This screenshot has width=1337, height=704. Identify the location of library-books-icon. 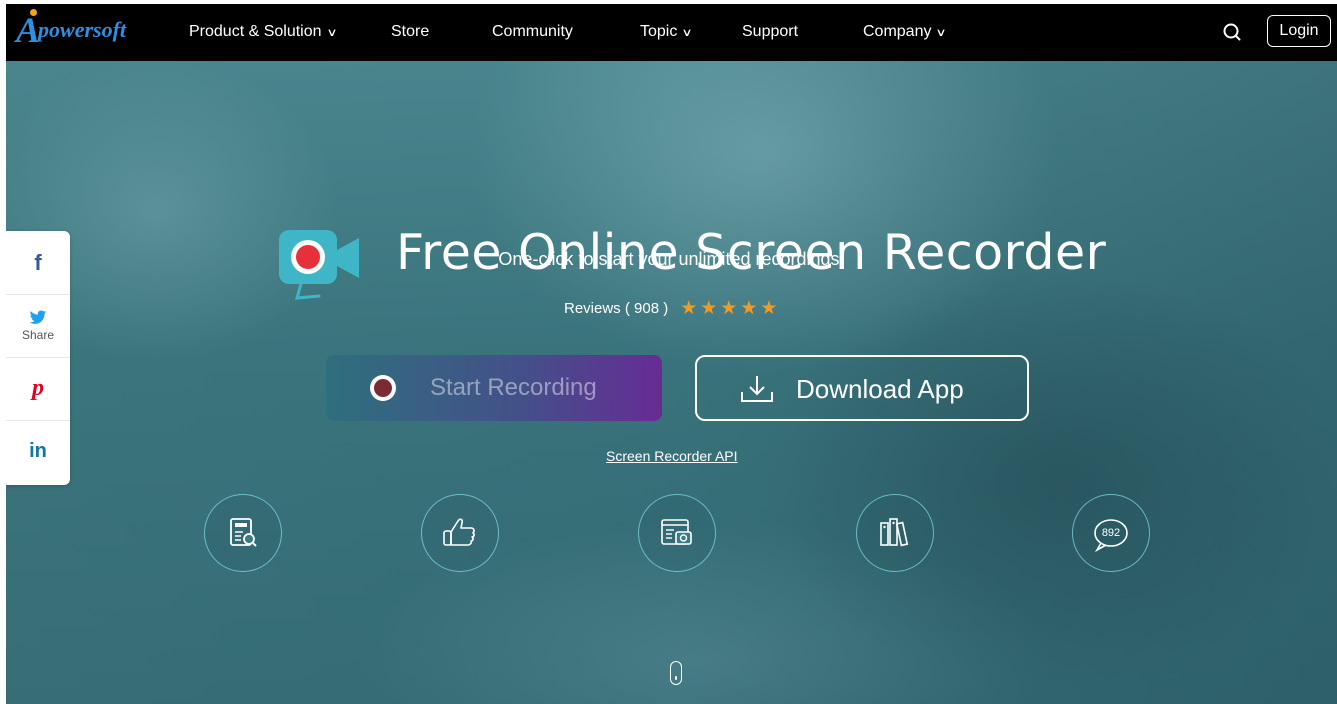
(894, 532).